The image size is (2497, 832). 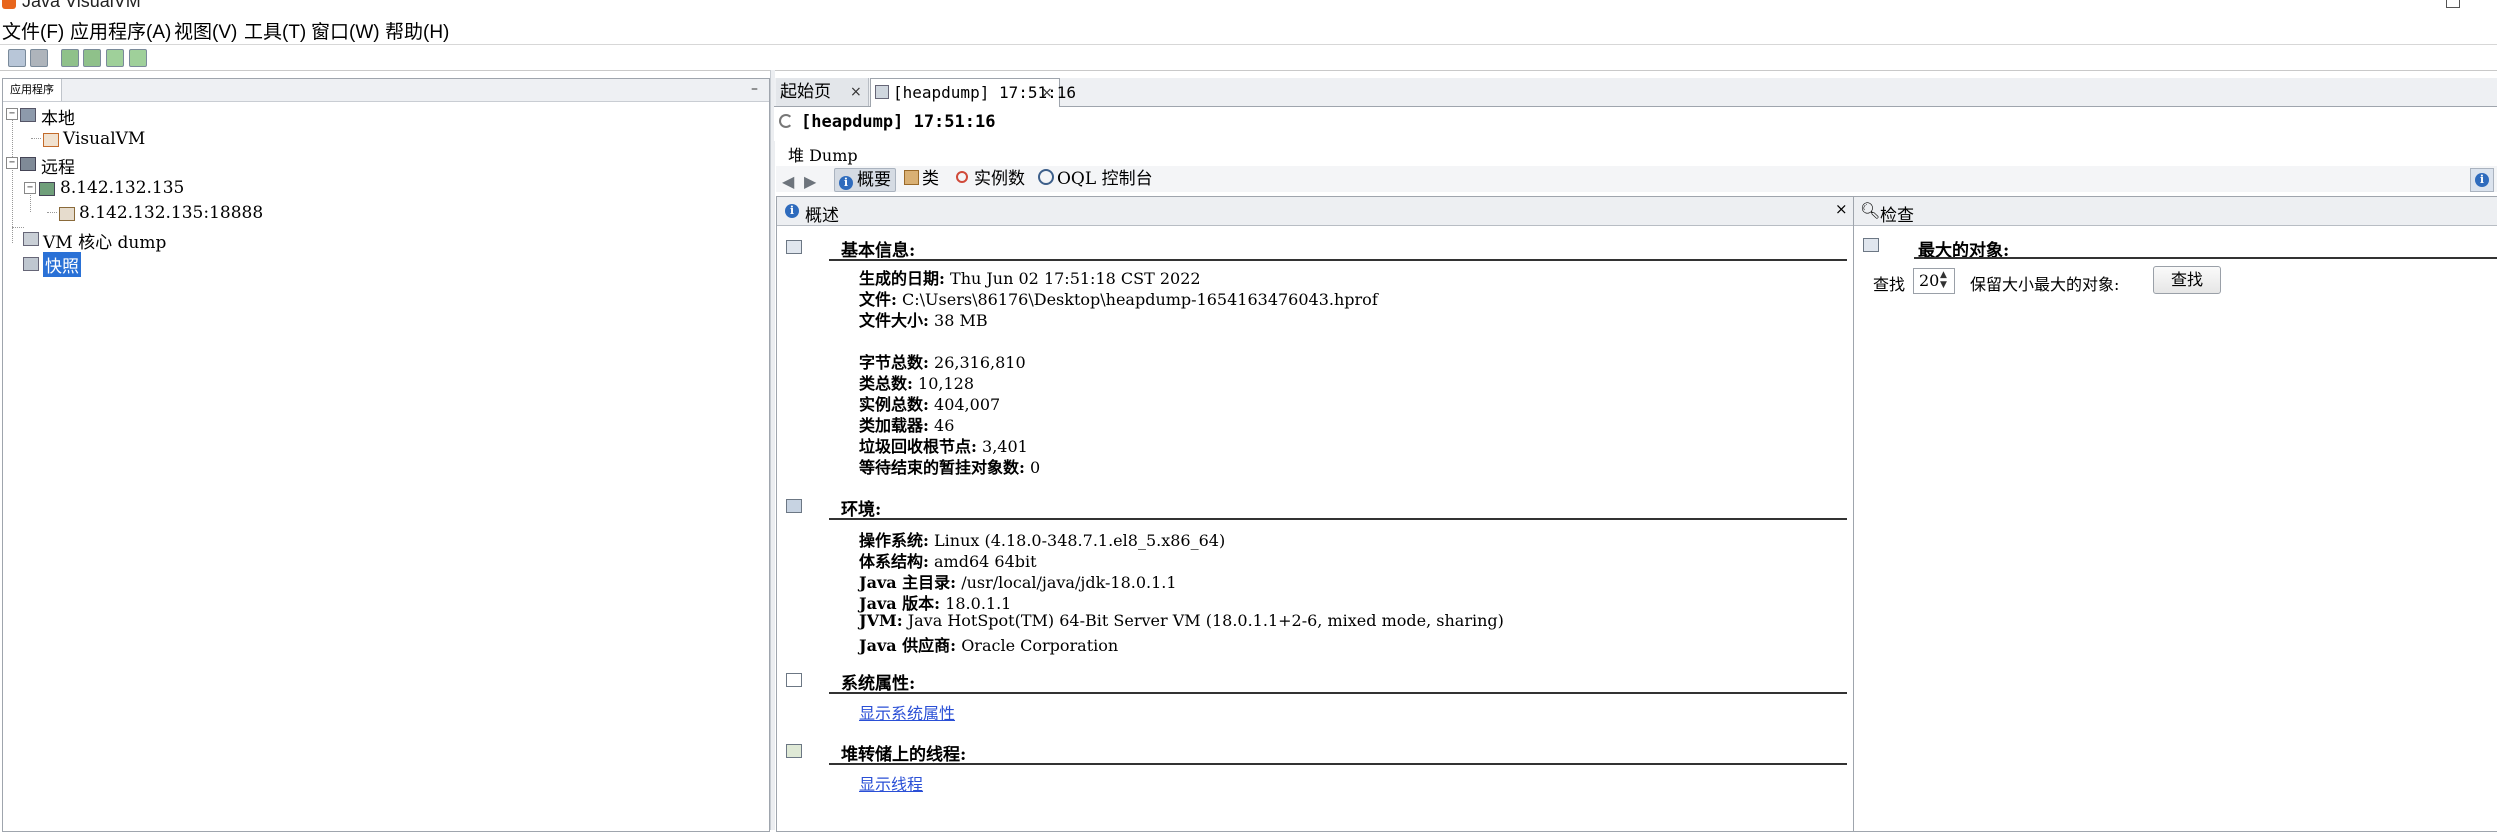 What do you see at coordinates (2045, 284) in the screenshot?
I see `retained-size-label: 保留大小最大的对象:` at bounding box center [2045, 284].